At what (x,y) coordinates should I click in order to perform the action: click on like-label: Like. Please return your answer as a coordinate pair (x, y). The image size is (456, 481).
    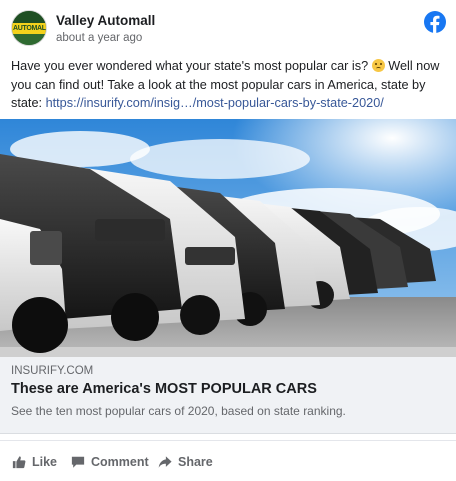
    Looking at the image, I should click on (45, 462).